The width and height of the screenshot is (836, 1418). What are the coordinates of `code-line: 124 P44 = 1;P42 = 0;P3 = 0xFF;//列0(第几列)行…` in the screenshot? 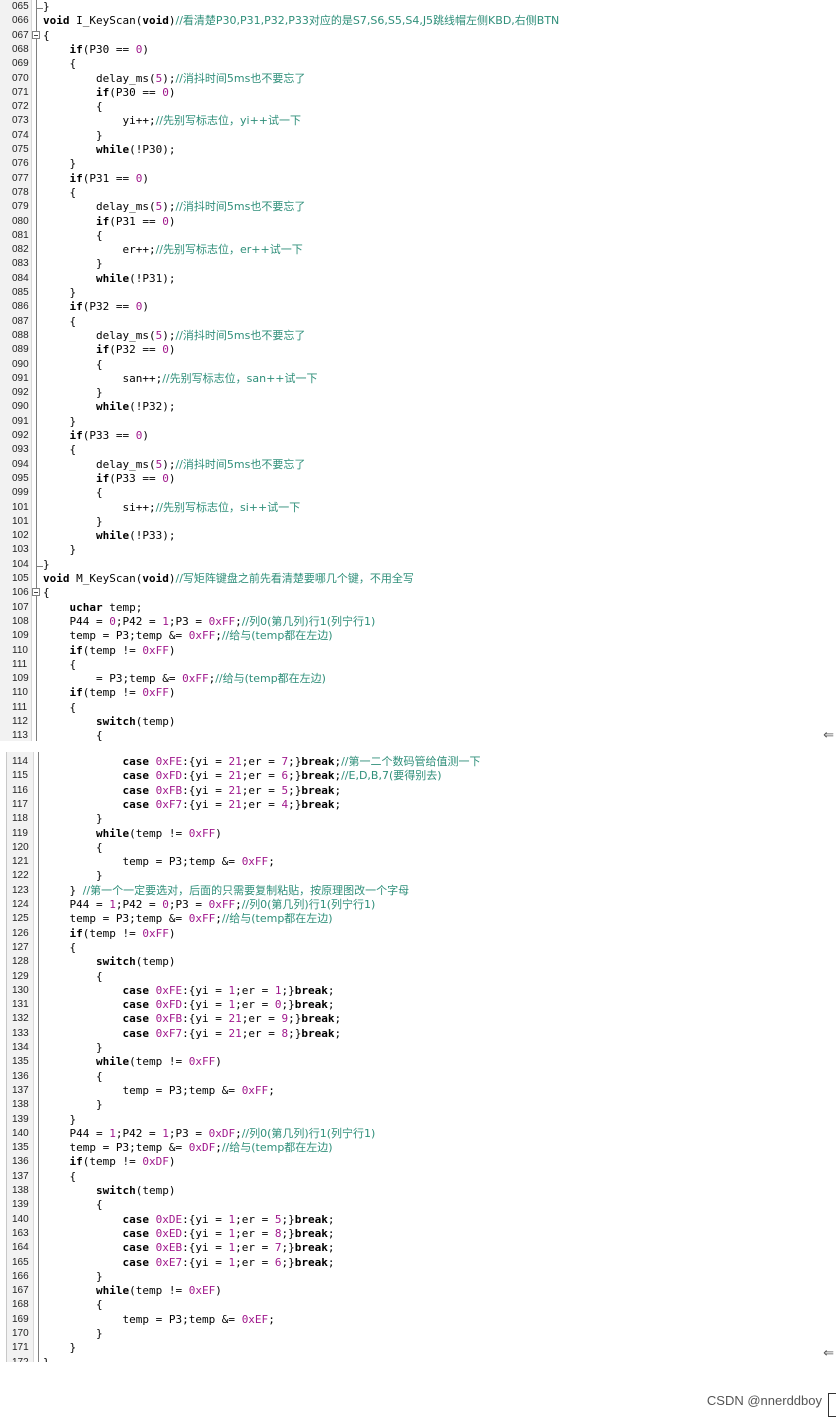 It's located at (418, 905).